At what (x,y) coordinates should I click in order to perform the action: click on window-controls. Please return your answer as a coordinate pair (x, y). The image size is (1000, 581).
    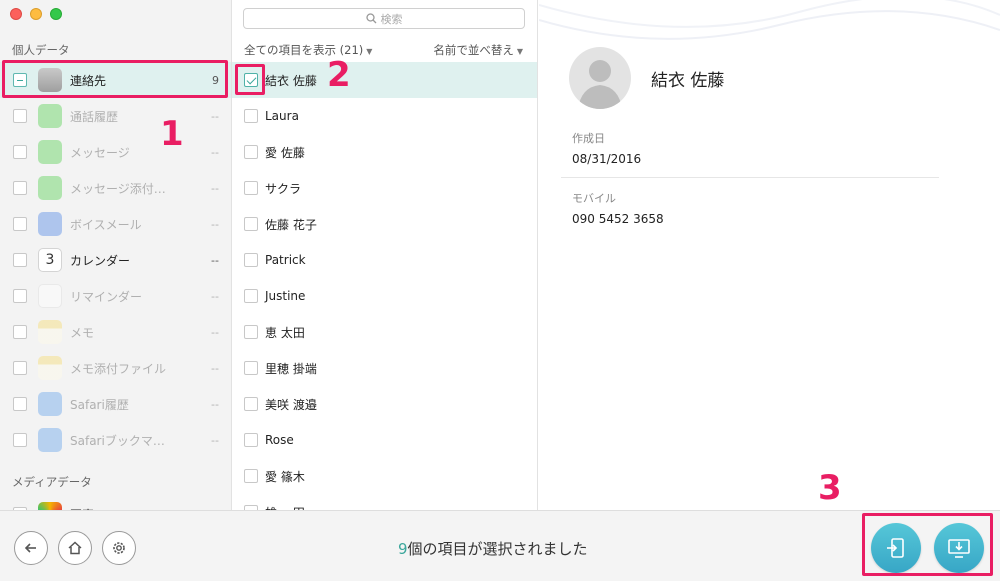
    Looking at the image, I should click on (36, 14).